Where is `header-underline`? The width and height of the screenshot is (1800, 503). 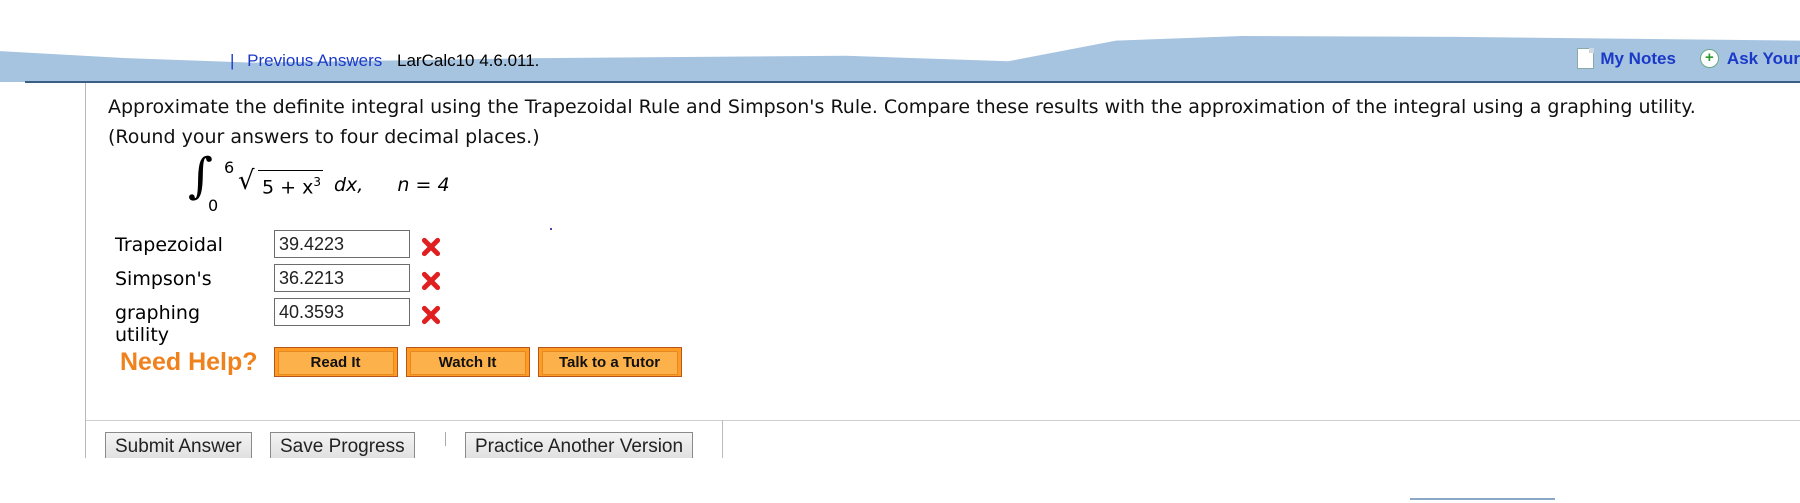
header-underline is located at coordinates (912, 82).